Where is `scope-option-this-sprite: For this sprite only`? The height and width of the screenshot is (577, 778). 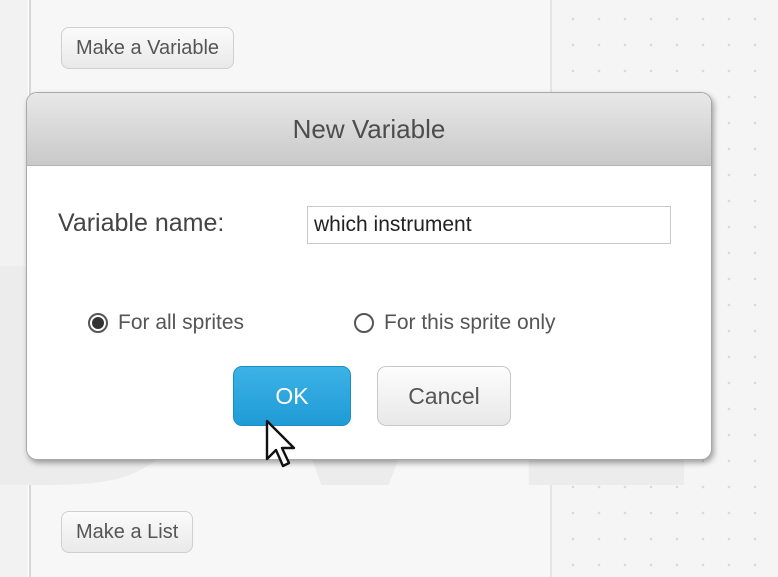 scope-option-this-sprite: For this sprite only is located at coordinates (455, 323).